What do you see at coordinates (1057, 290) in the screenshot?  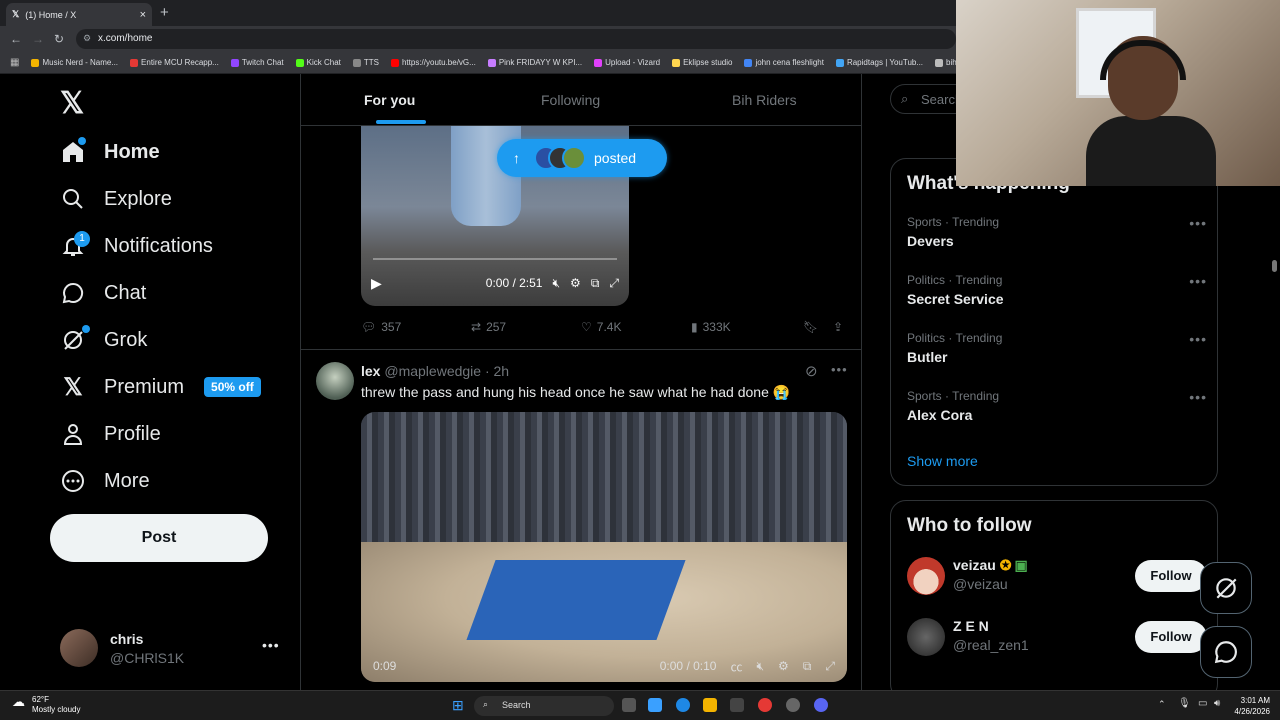 I see `trend-item: Politics · Trending Secret Service •••` at bounding box center [1057, 290].